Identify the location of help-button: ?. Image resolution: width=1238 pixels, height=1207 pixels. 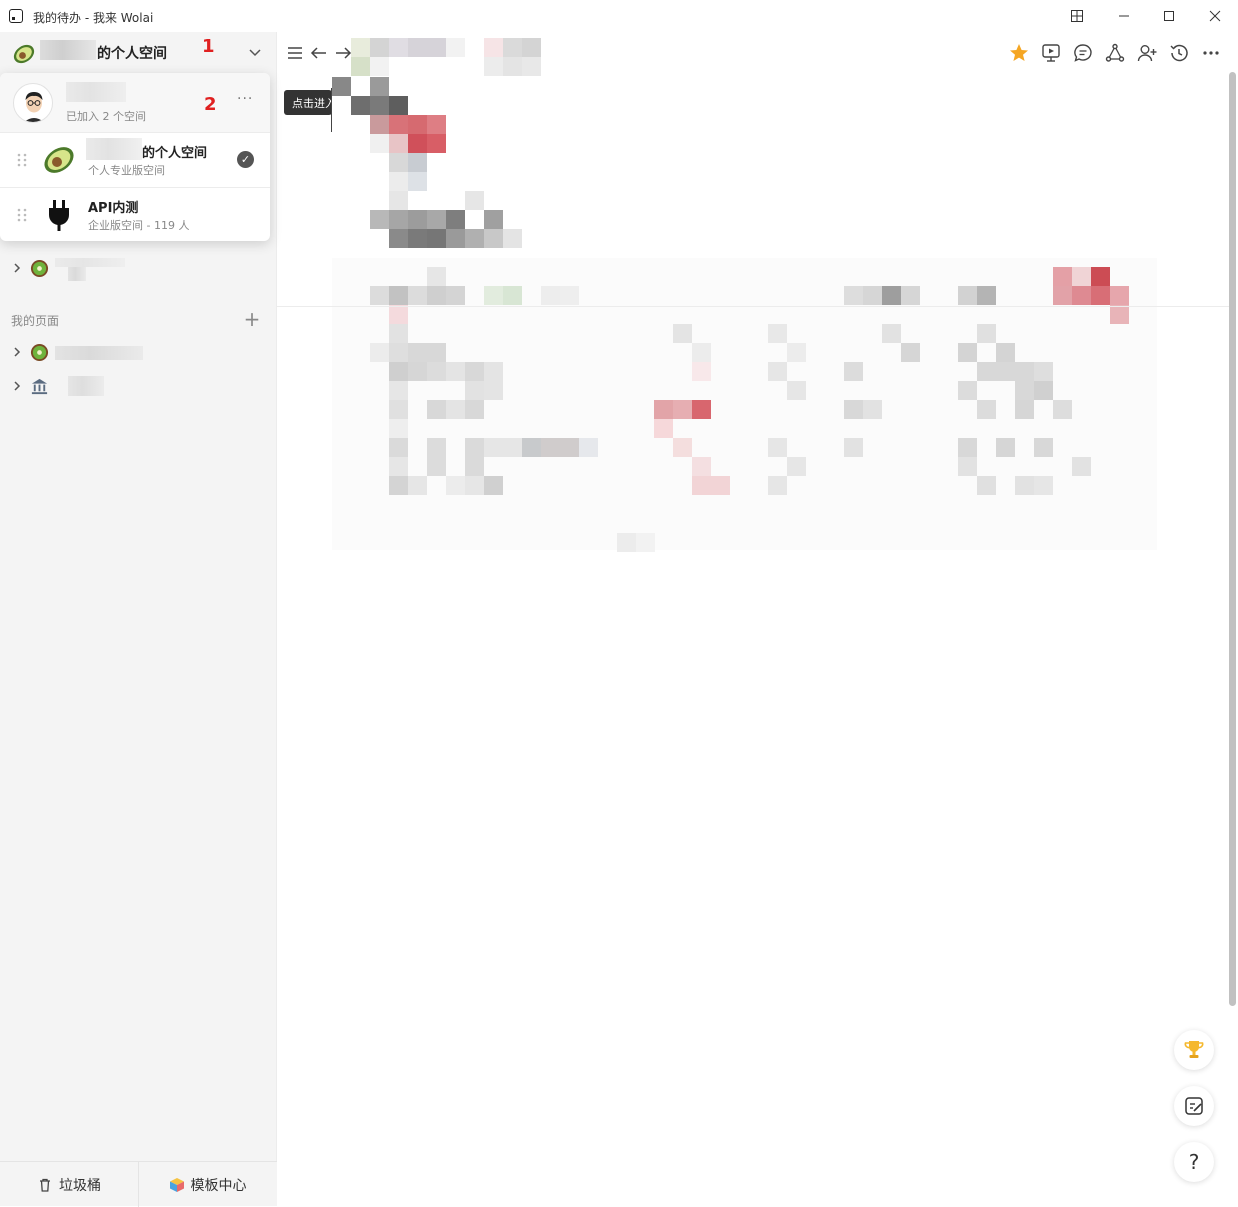
(1194, 1162).